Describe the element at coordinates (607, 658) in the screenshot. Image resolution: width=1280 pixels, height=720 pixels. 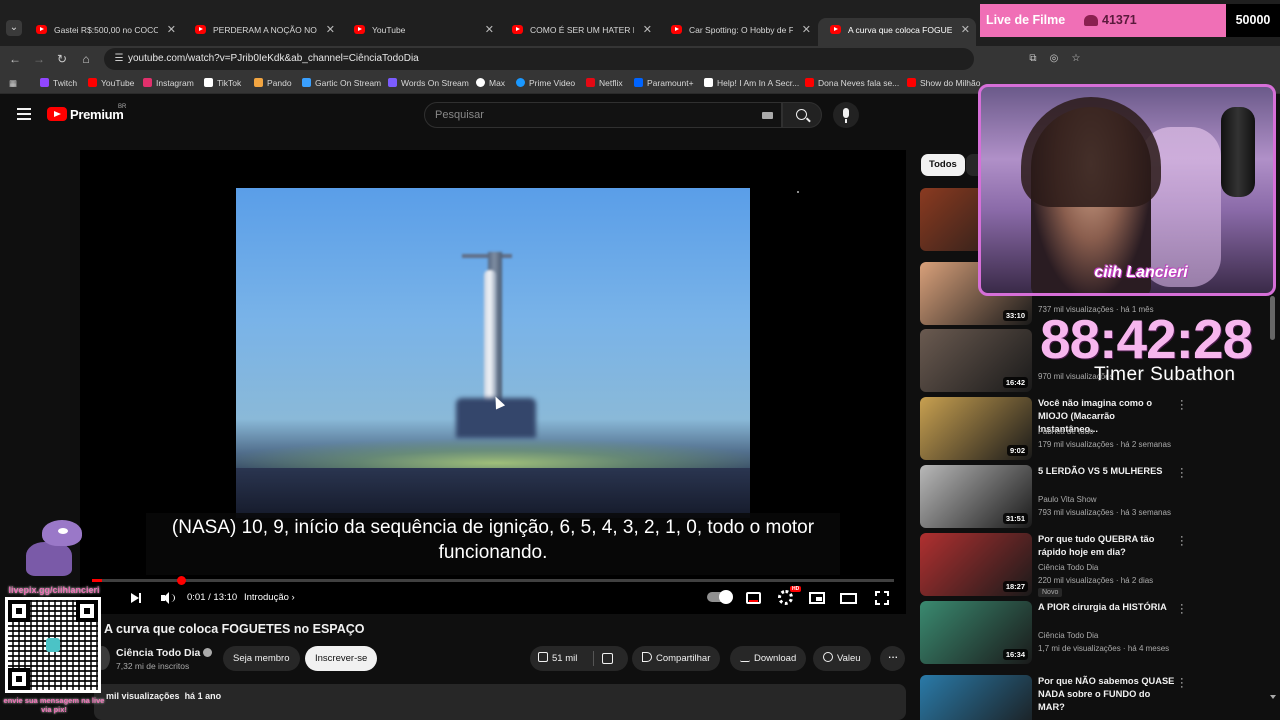
I see `dislike-thumbs-down-icon` at that location.